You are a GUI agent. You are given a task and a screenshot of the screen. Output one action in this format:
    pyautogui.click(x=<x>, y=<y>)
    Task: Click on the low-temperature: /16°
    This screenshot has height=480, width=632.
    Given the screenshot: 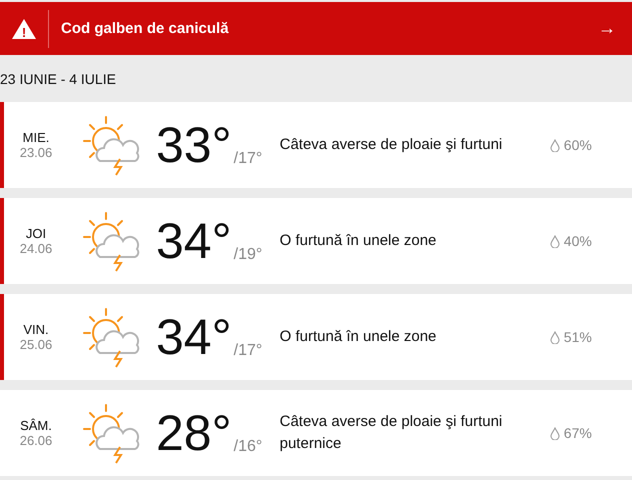 What is the action you would take?
    pyautogui.click(x=249, y=447)
    